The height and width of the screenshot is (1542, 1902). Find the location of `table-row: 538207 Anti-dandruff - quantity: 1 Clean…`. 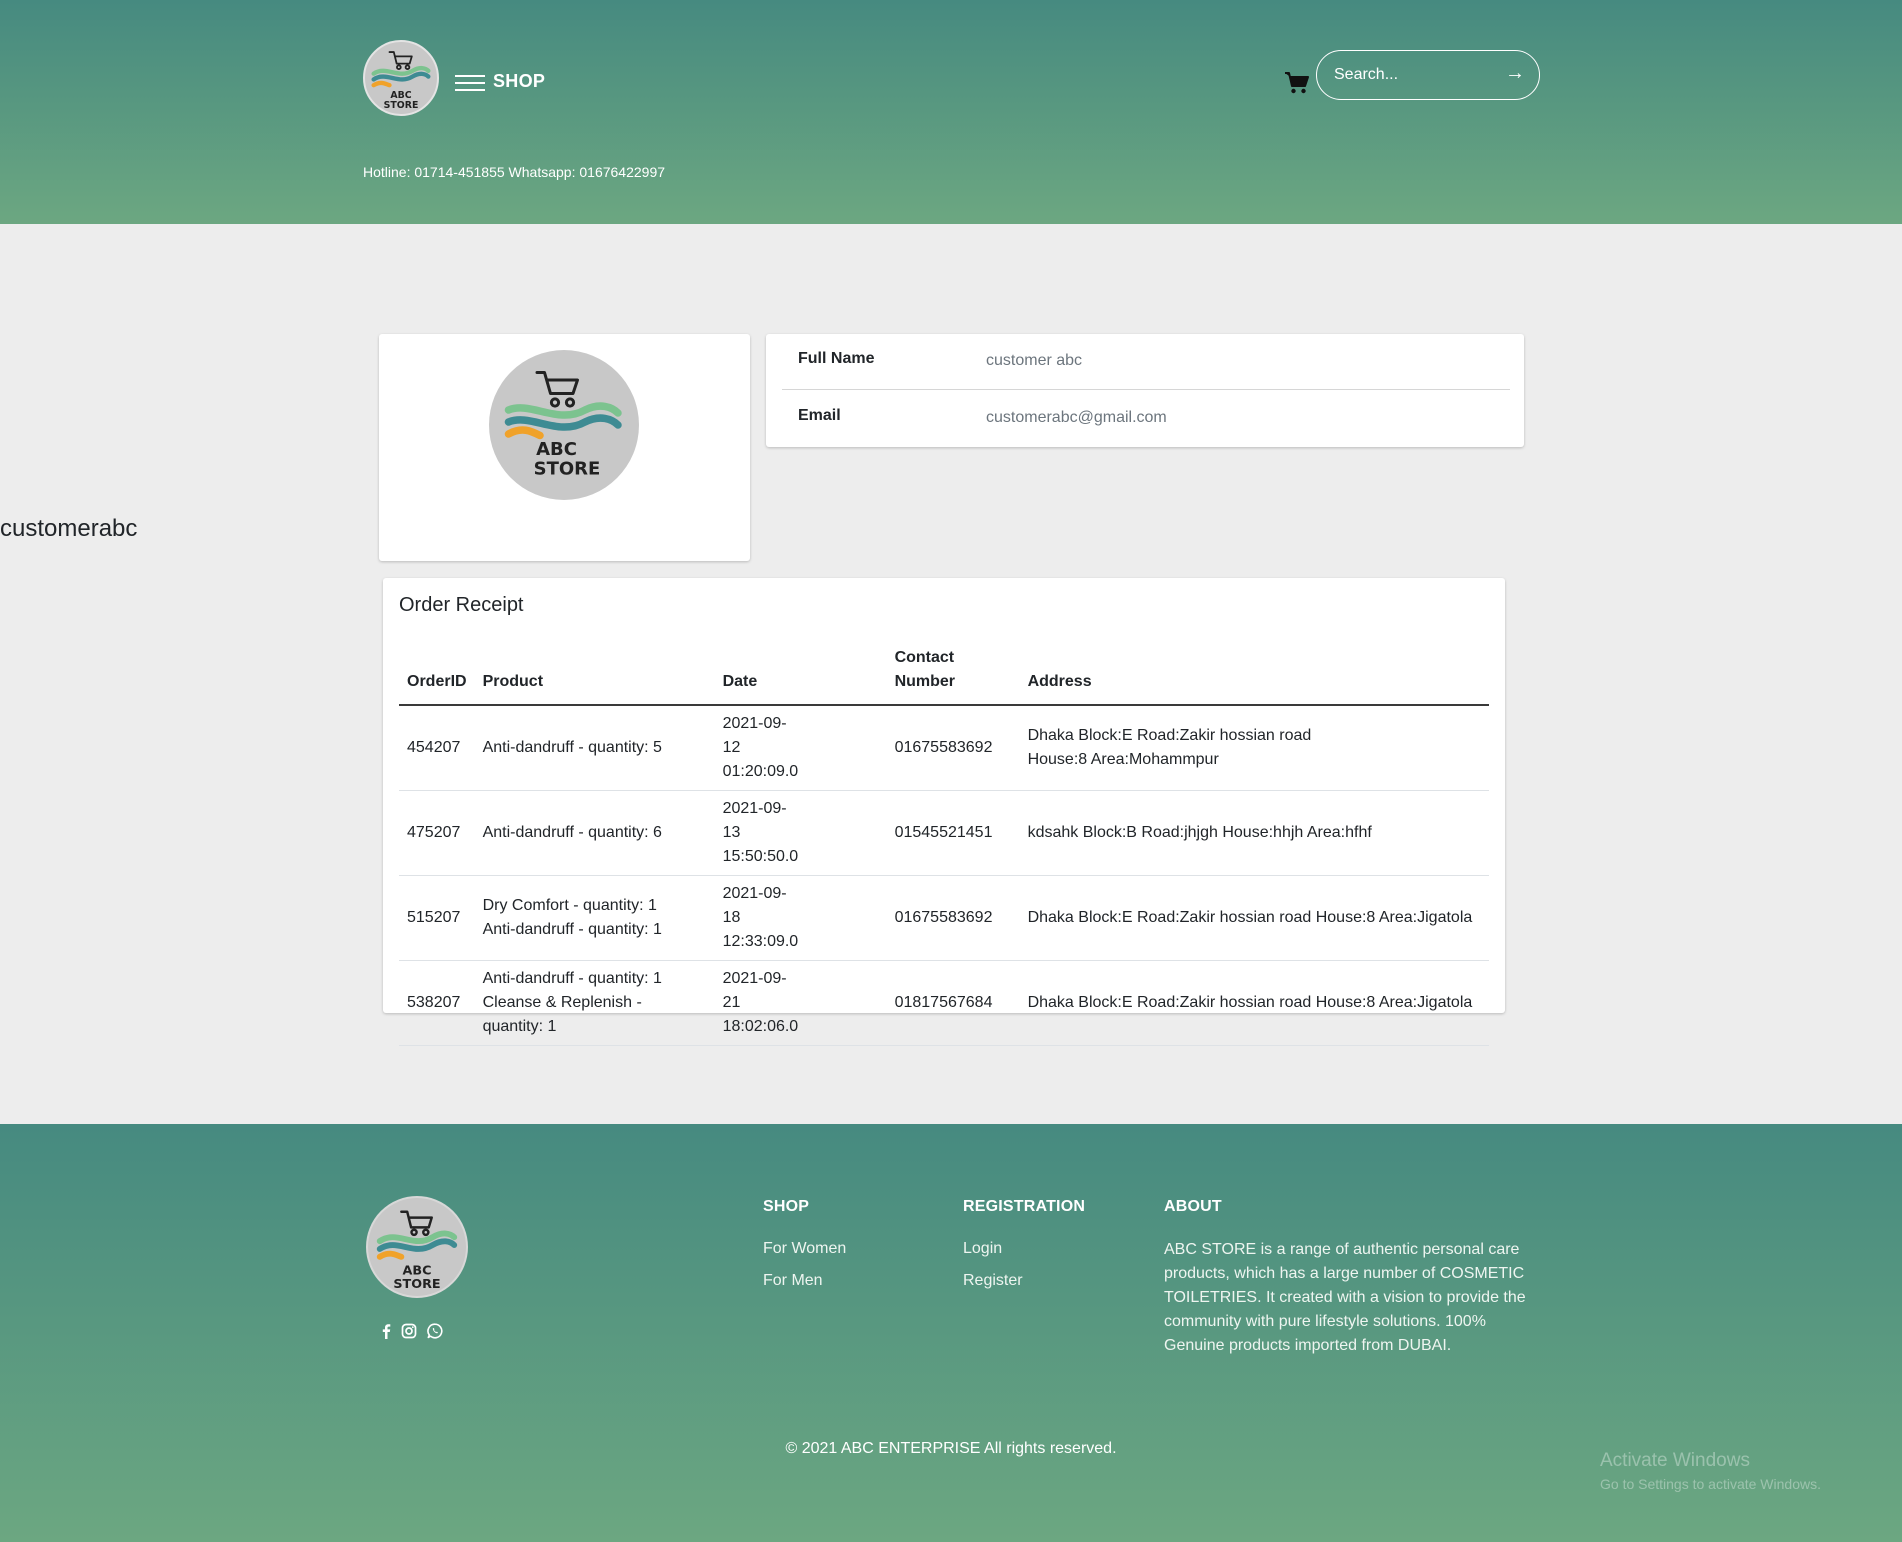

table-row: 538207 Anti-dandruff - quantity: 1 Clean… is located at coordinates (944, 1003).